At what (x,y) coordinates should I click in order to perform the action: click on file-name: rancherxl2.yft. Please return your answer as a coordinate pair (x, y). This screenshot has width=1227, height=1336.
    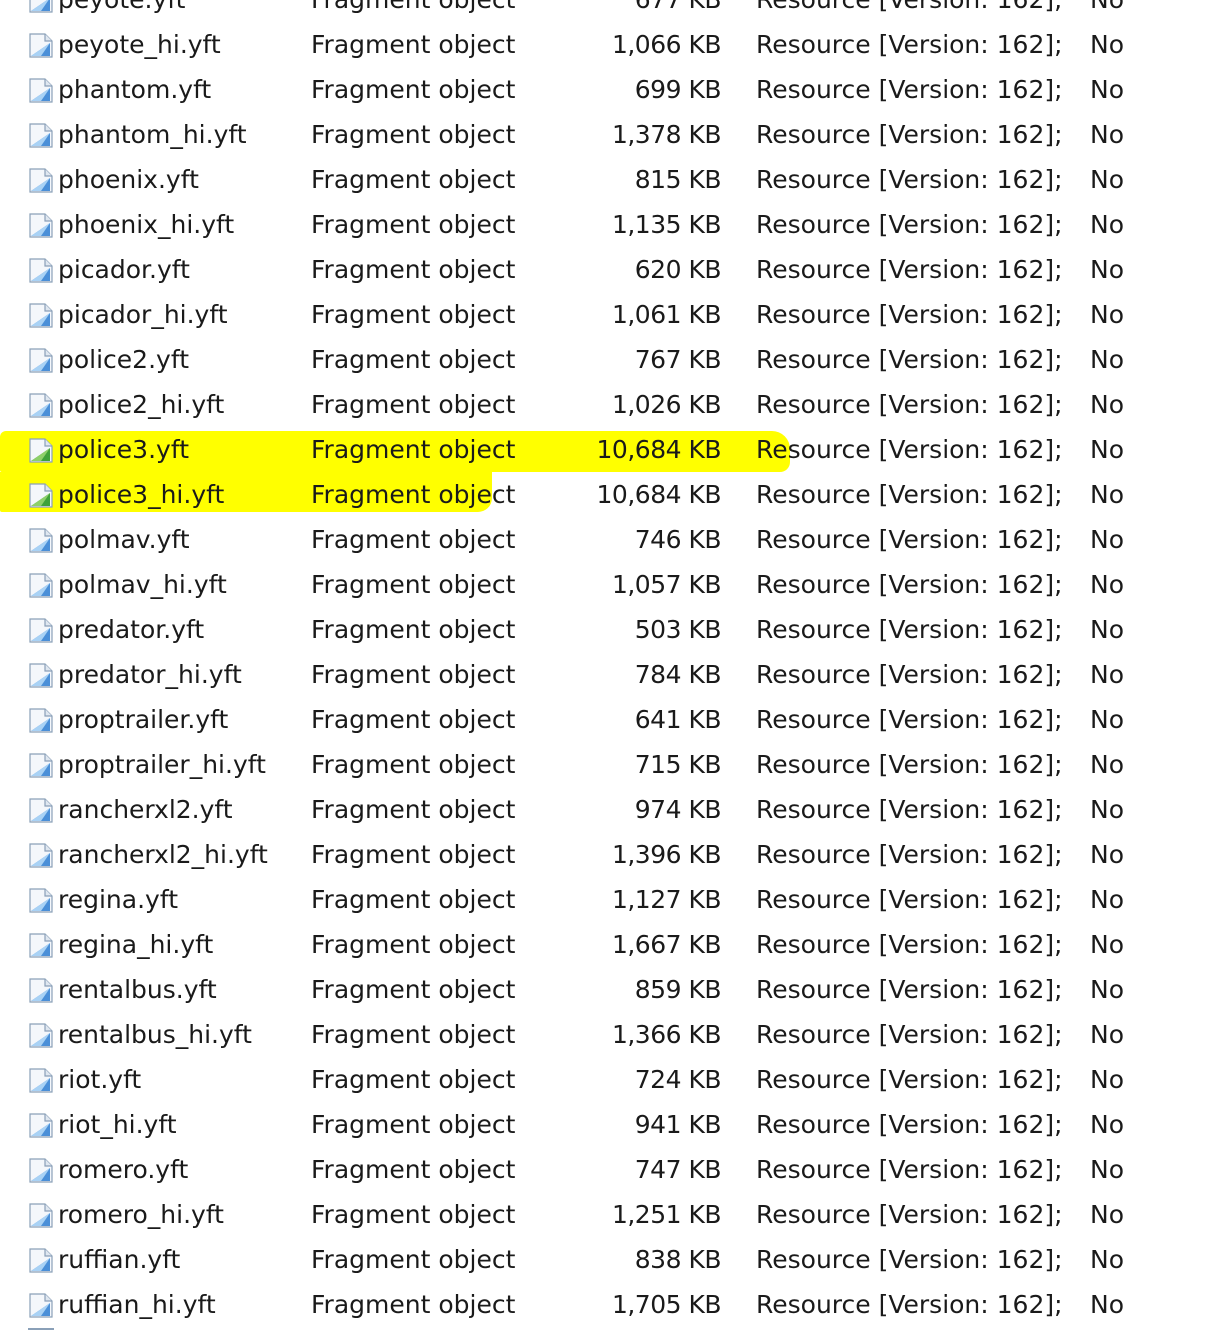
    Looking at the image, I should click on (145, 809).